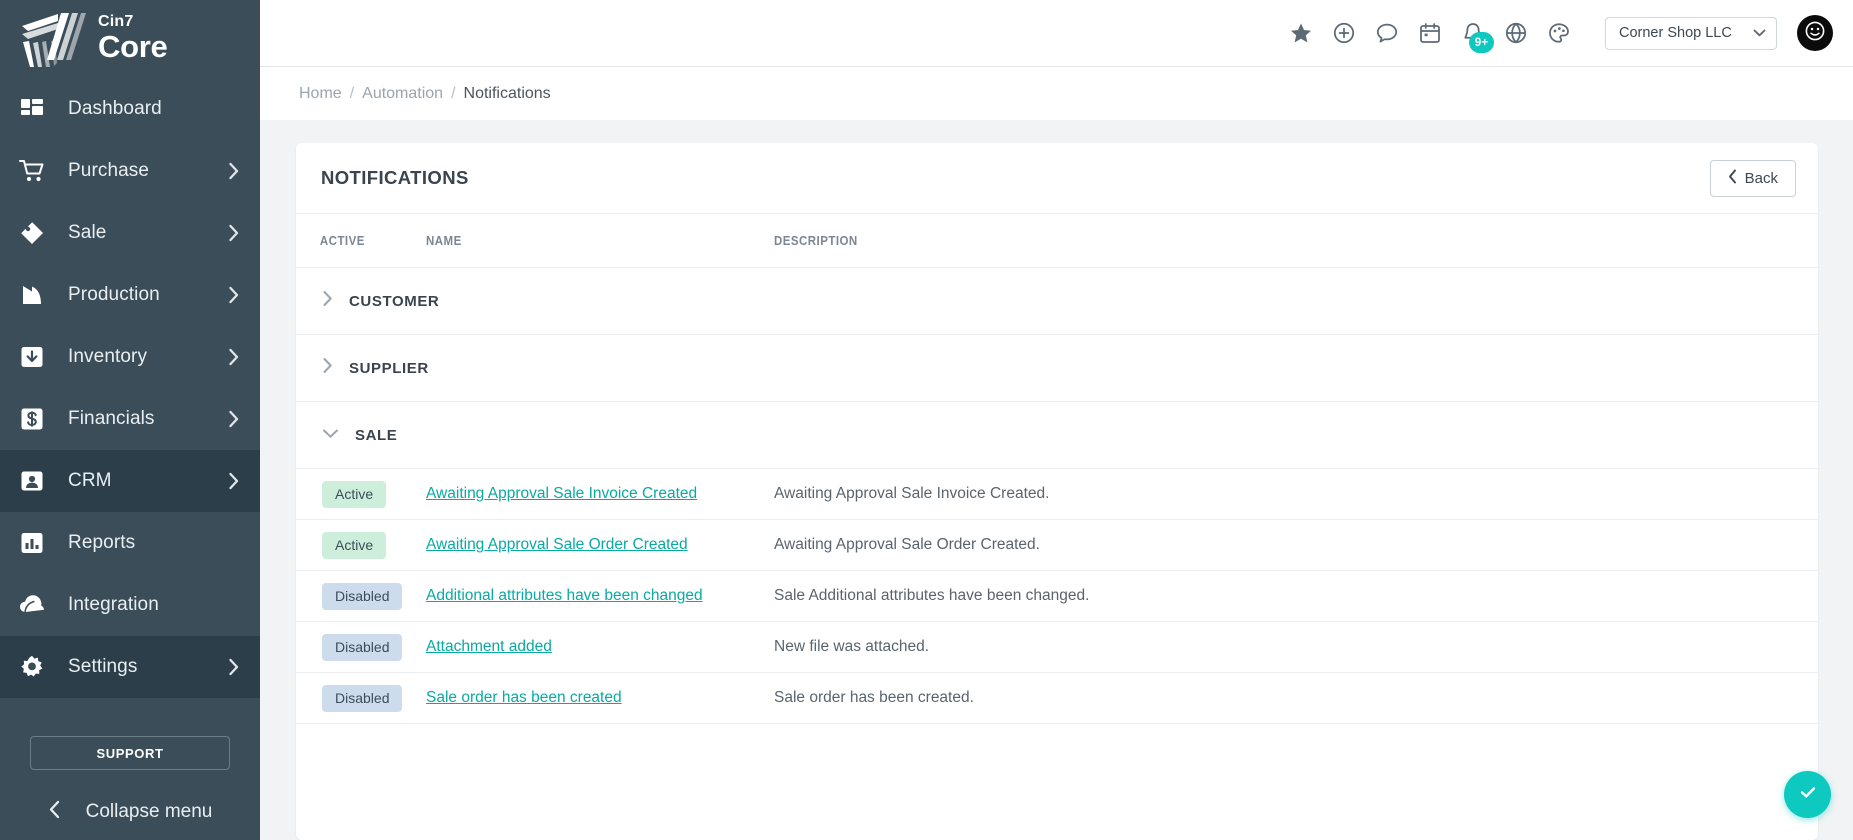 The width and height of the screenshot is (1853, 840). Describe the element at coordinates (524, 697) in the screenshot. I see `notification-name-link: Sale order has been created` at that location.